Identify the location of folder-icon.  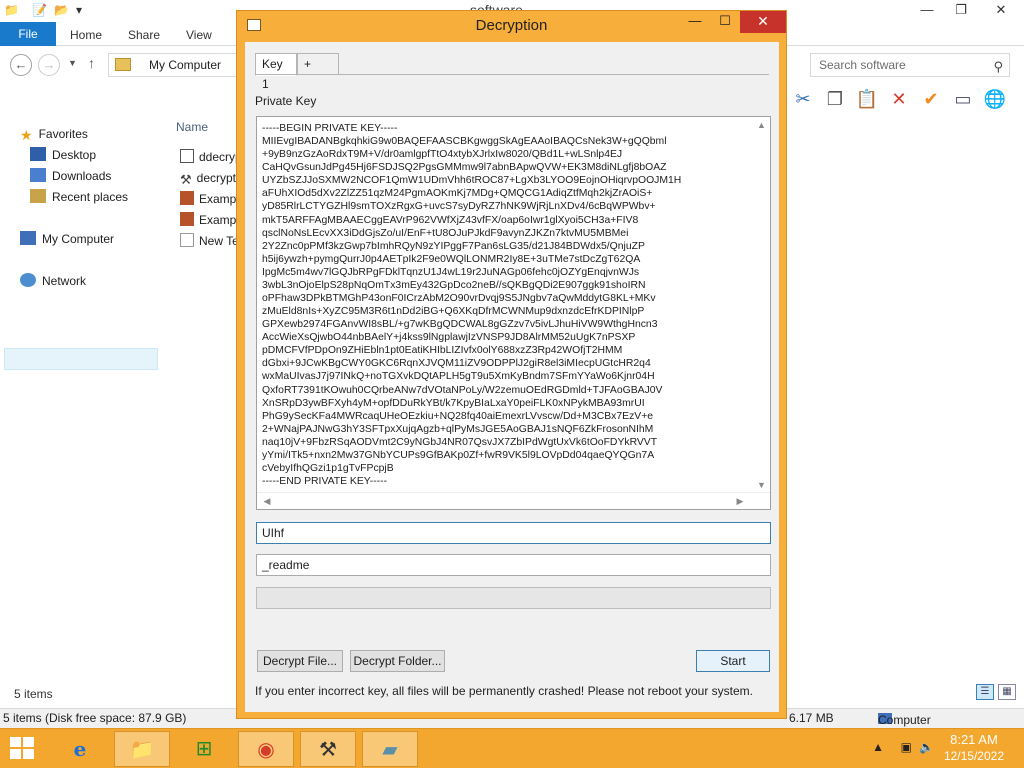
(123, 64).